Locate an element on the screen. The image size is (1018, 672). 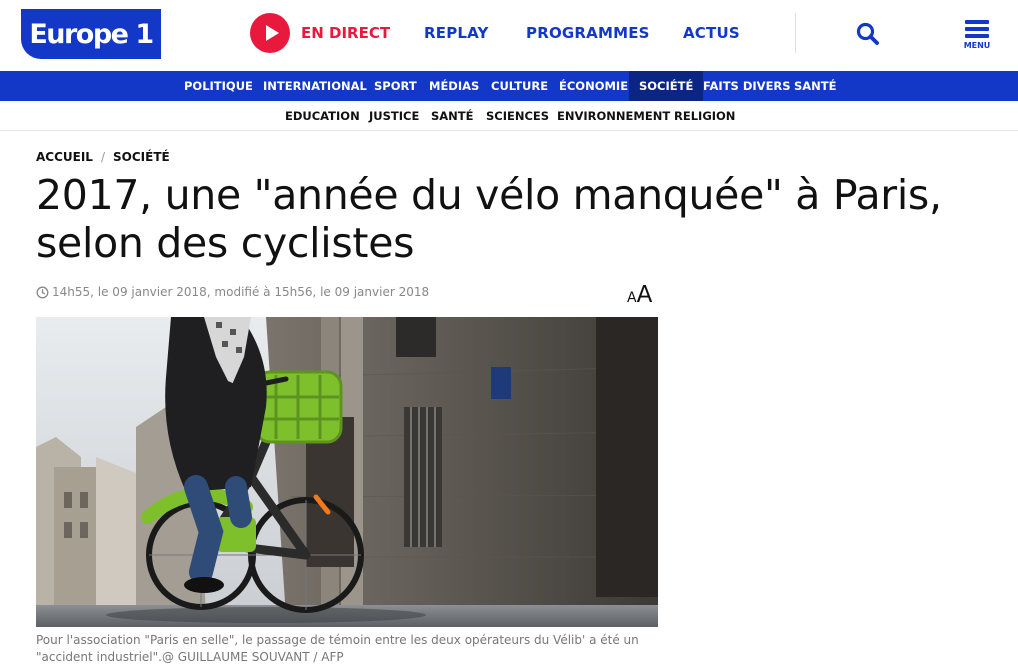
play-icon is located at coordinates (270, 33).